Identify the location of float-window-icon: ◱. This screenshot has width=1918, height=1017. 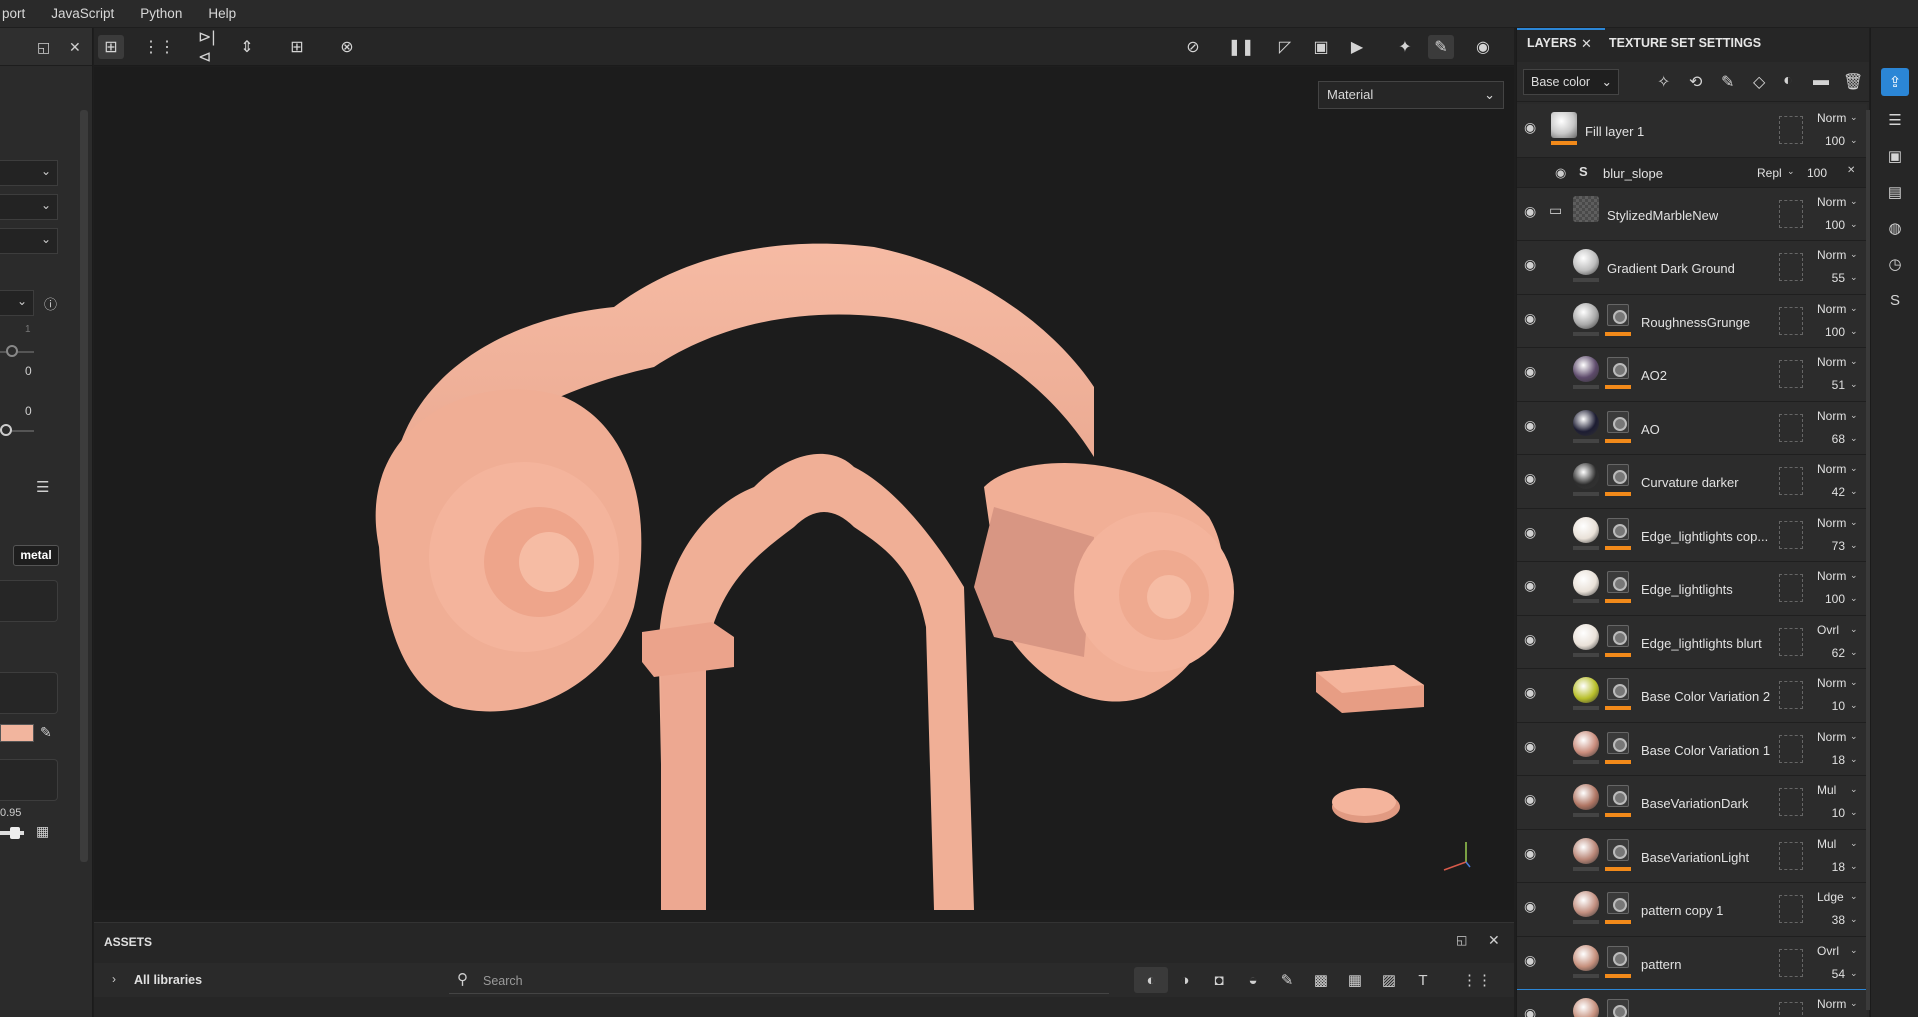
(1461, 940).